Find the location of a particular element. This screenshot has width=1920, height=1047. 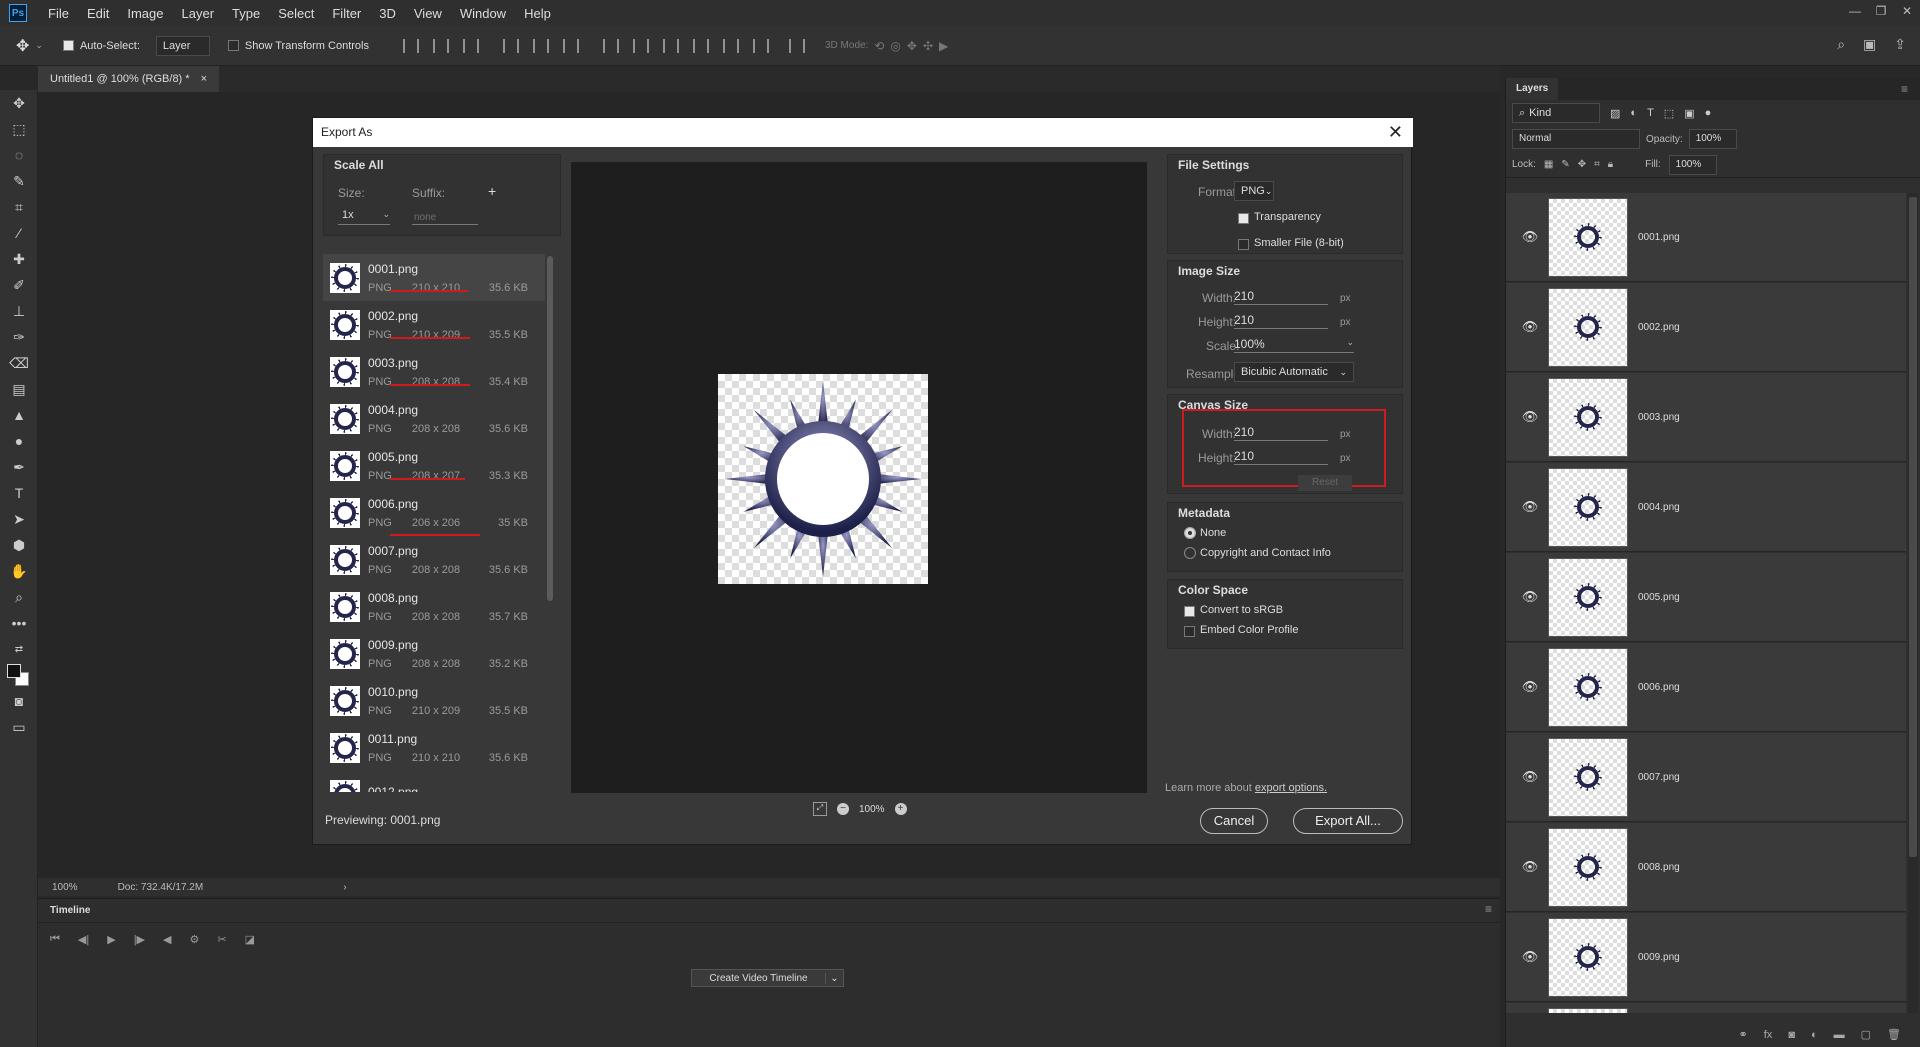

image-width-input: 210 is located at coordinates (1281, 297).